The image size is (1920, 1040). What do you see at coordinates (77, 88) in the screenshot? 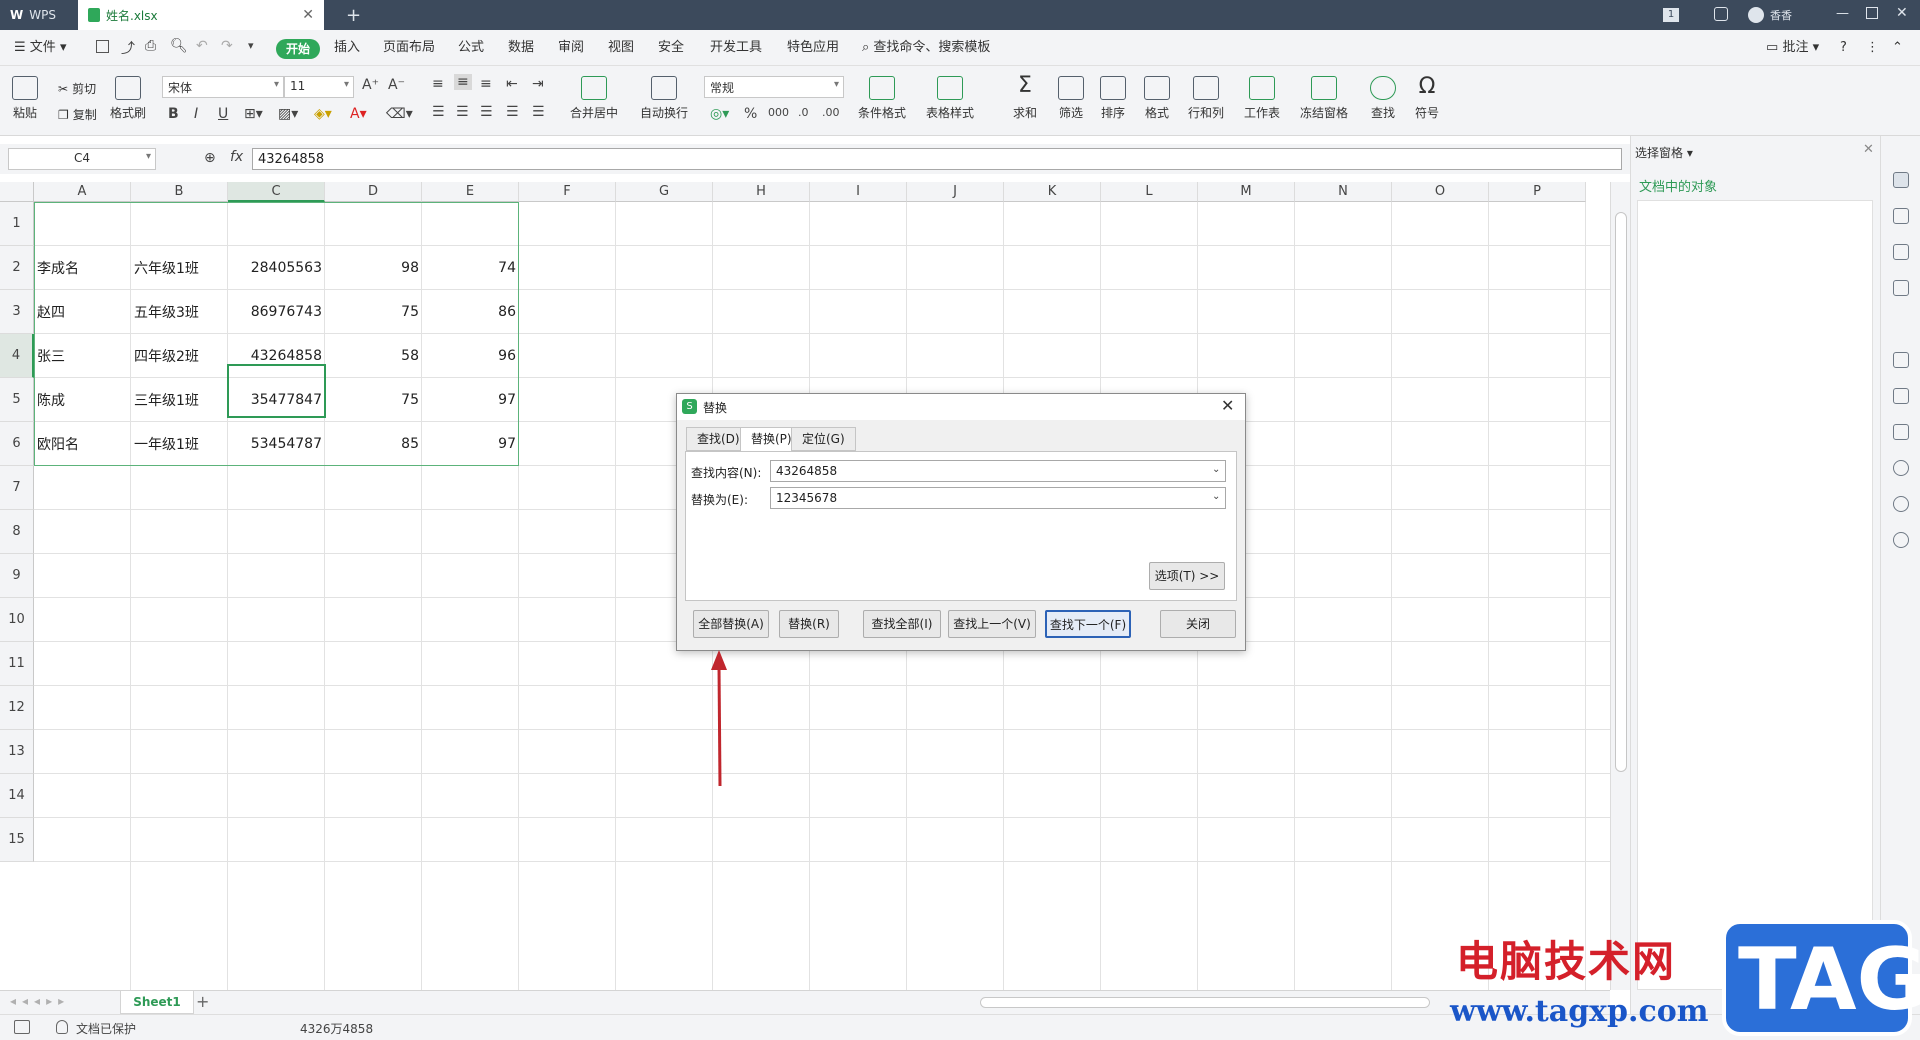
I see `cut-button: ✂ 剪切` at bounding box center [77, 88].